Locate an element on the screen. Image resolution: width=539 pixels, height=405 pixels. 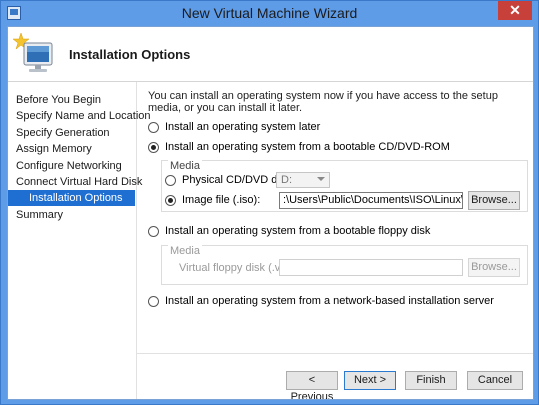
chevron-down-icon is located at coordinates (321, 179).